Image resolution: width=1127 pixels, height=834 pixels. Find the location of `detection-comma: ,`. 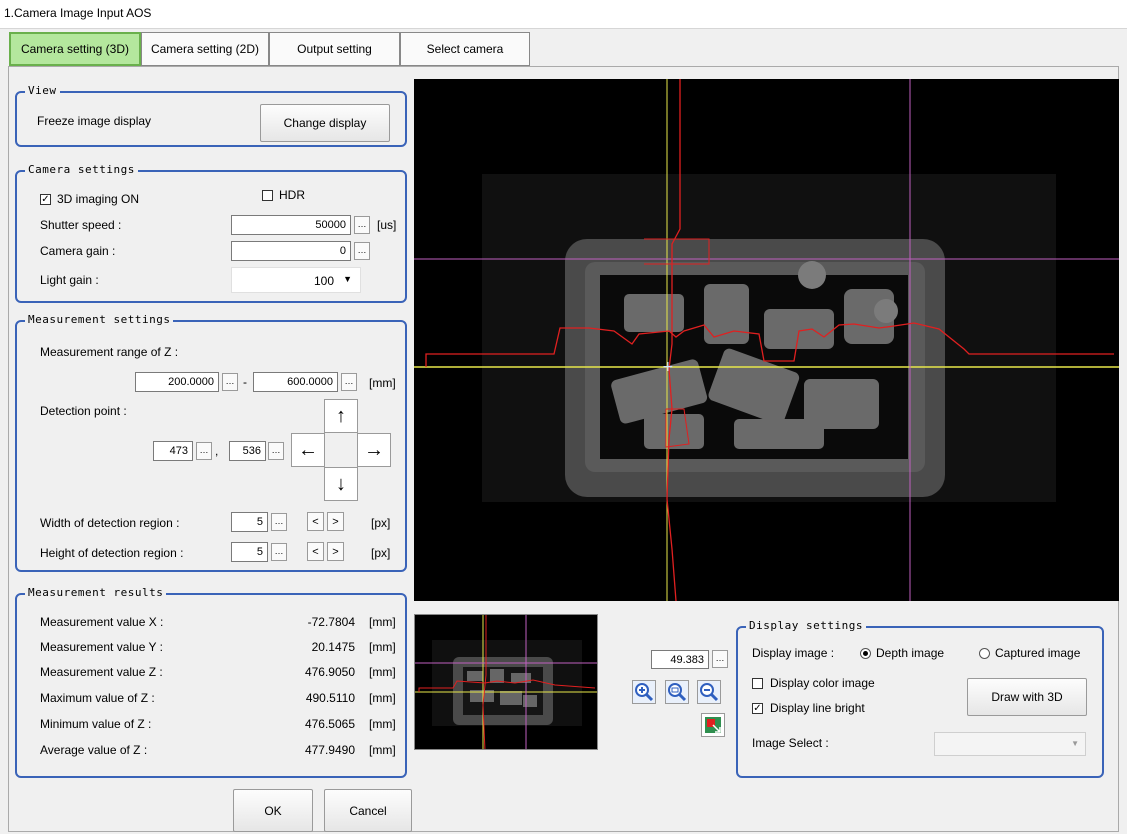

detection-comma: , is located at coordinates (217, 451).